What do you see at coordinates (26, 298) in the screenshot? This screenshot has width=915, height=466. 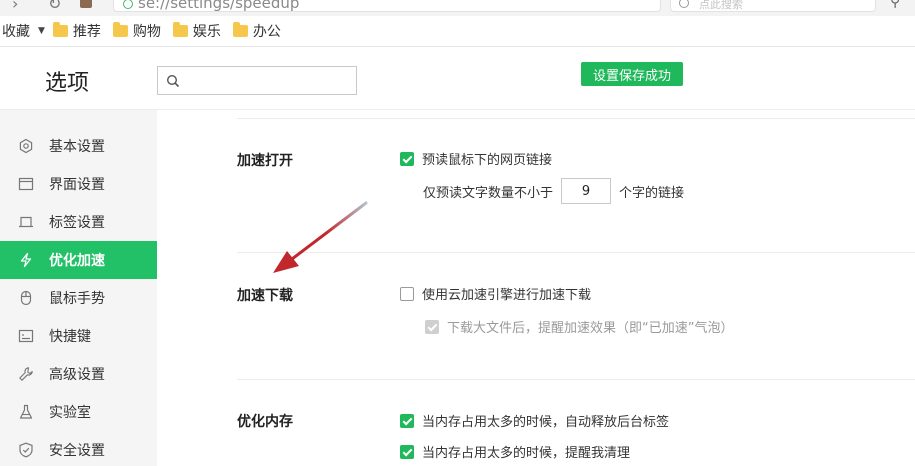 I see `mouse-icon` at bounding box center [26, 298].